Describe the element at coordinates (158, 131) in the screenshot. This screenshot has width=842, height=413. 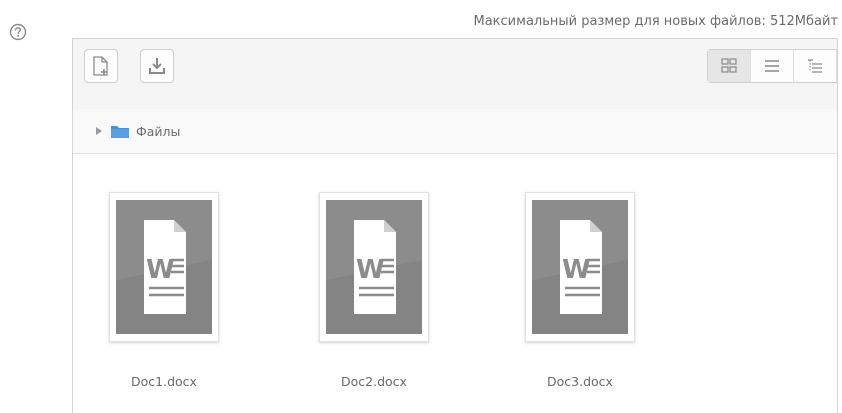
I see `breadcrumb-folder-label: Файлы` at that location.